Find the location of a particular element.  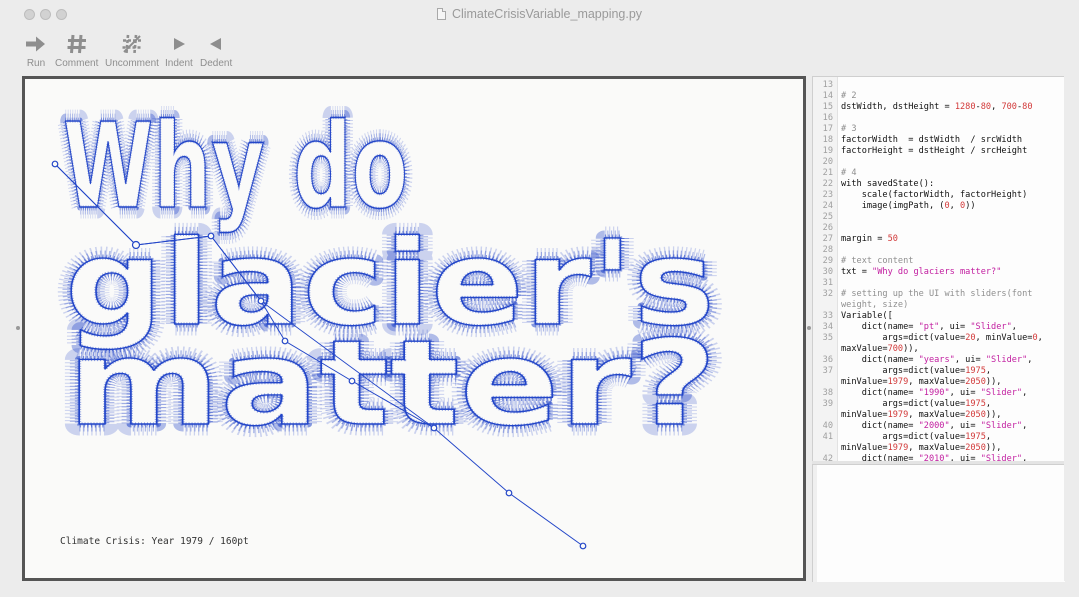

line-text: minValue=1979, maxValue=2050)), is located at coordinates (921, 415).